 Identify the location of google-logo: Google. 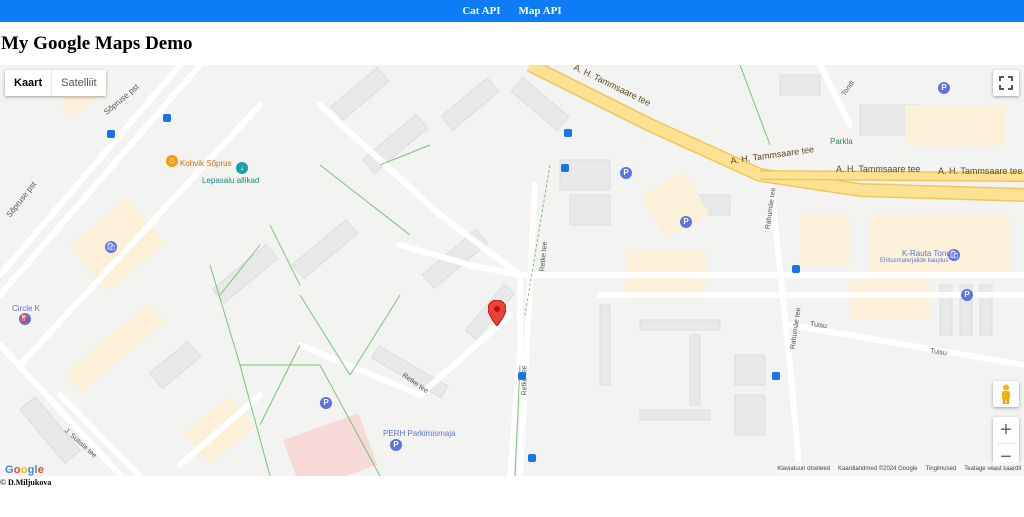
(24, 470).